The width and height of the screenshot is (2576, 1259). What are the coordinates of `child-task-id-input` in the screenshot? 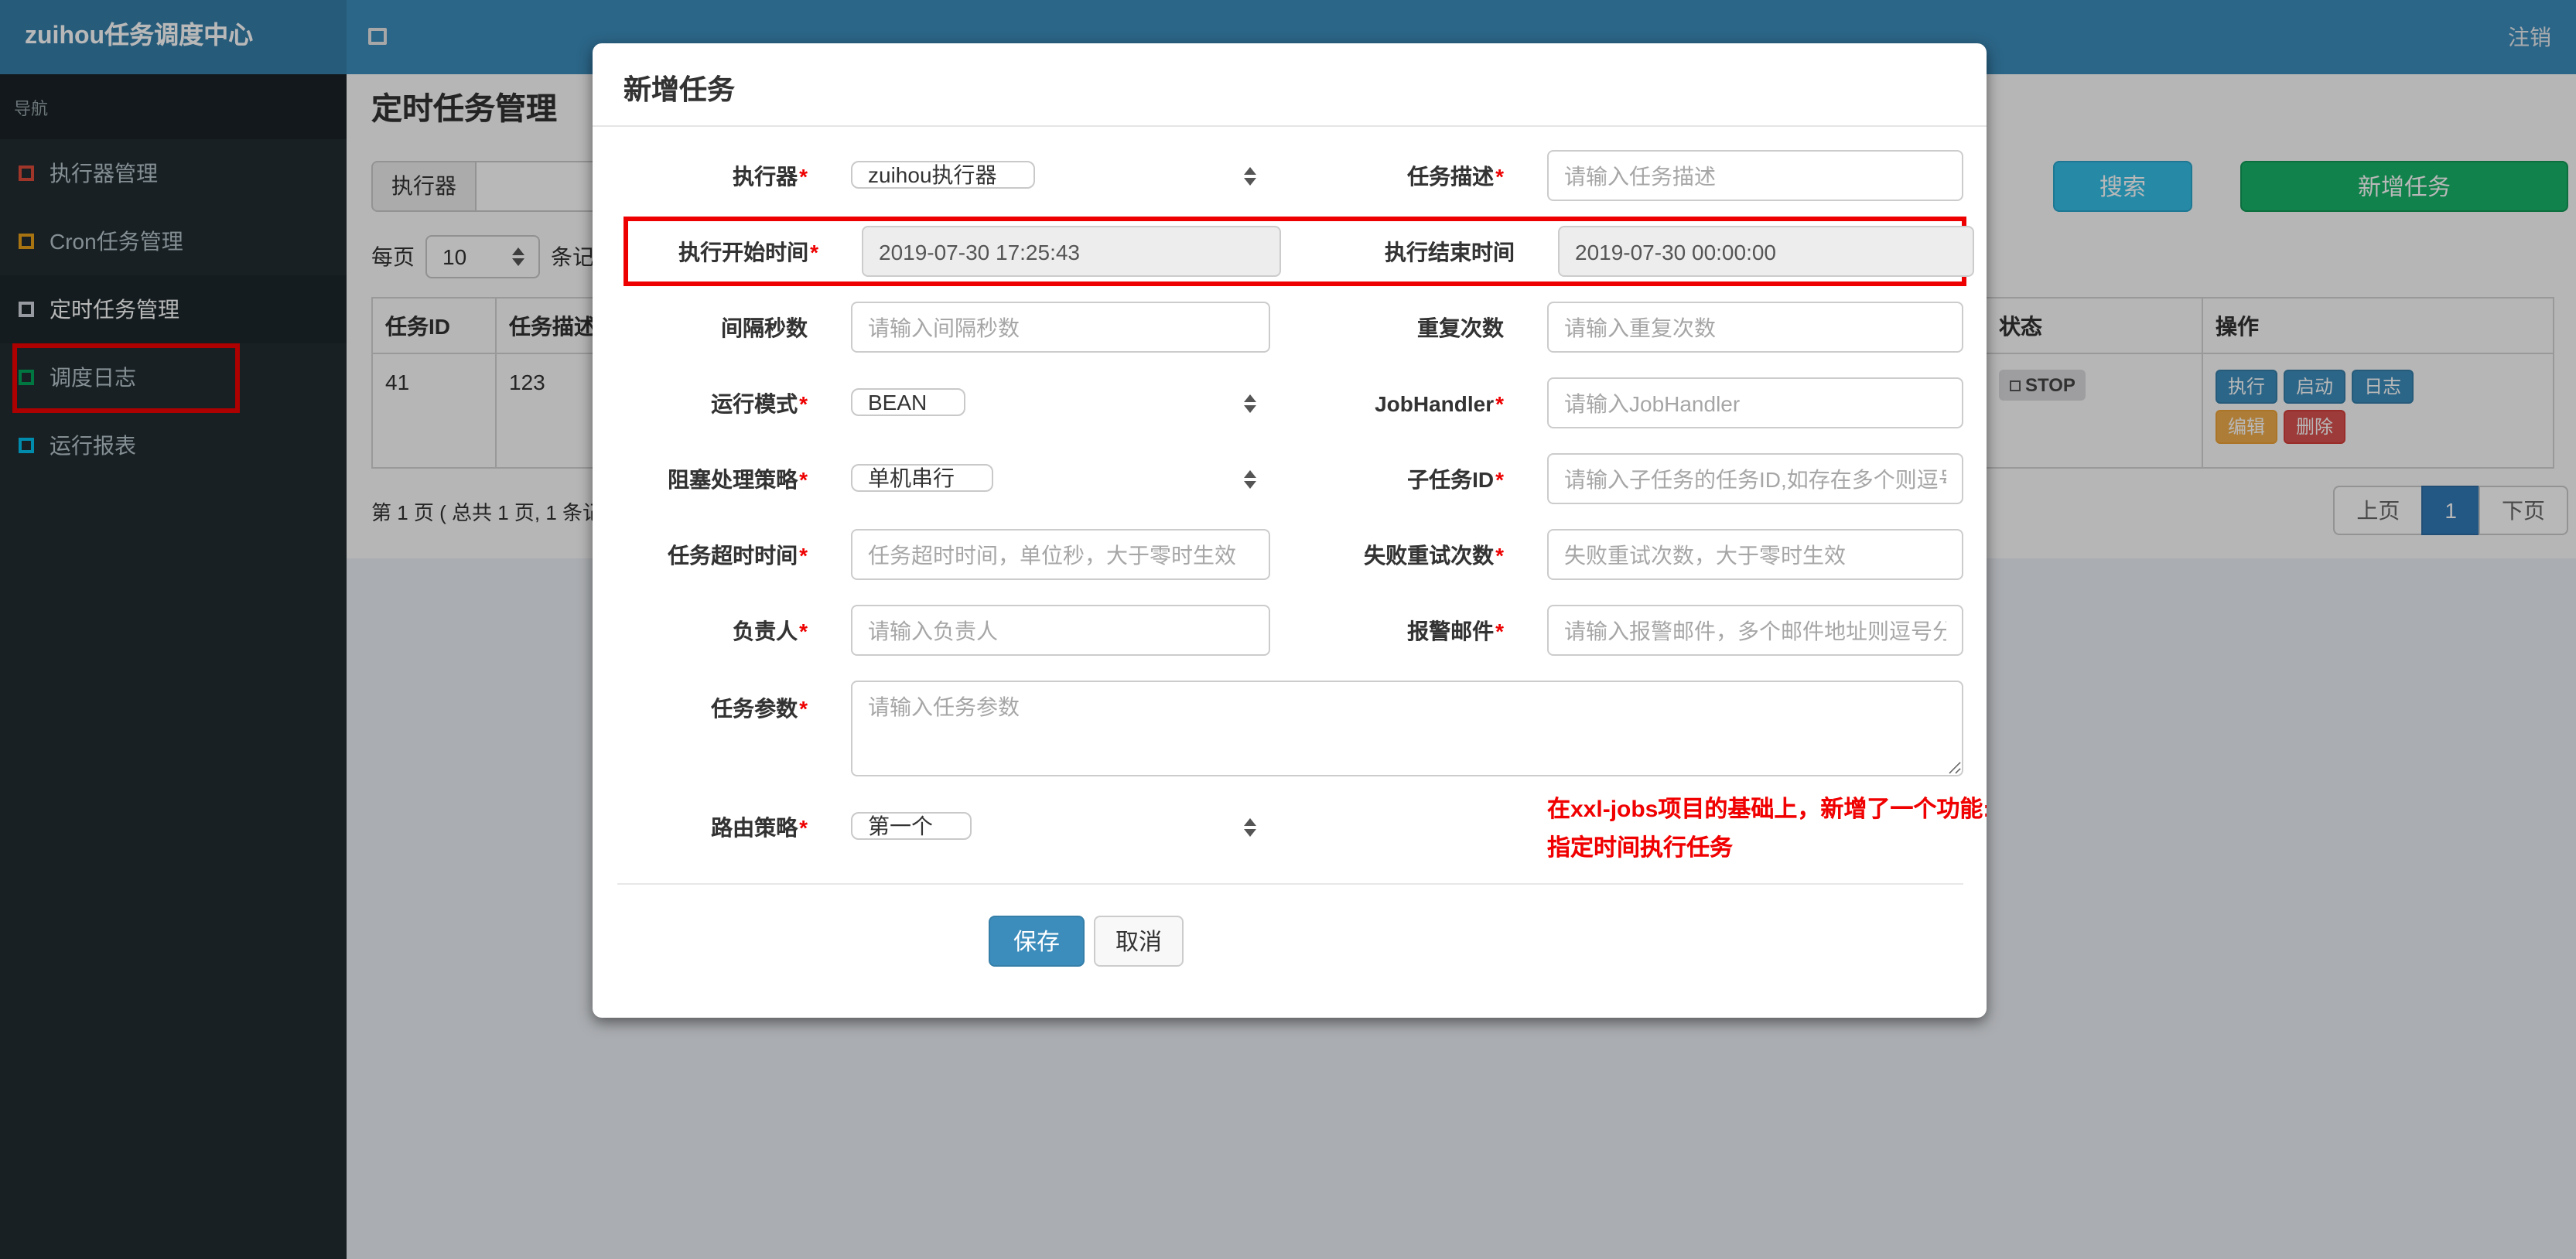 It's located at (1755, 478).